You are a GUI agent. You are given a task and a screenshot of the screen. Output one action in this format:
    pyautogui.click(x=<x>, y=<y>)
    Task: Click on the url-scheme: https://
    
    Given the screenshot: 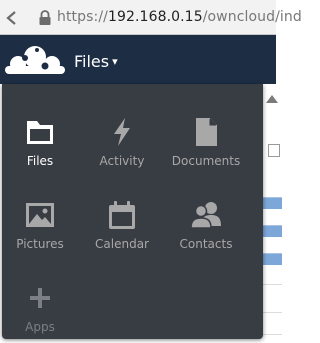 What is the action you would take?
    pyautogui.click(x=82, y=17)
    